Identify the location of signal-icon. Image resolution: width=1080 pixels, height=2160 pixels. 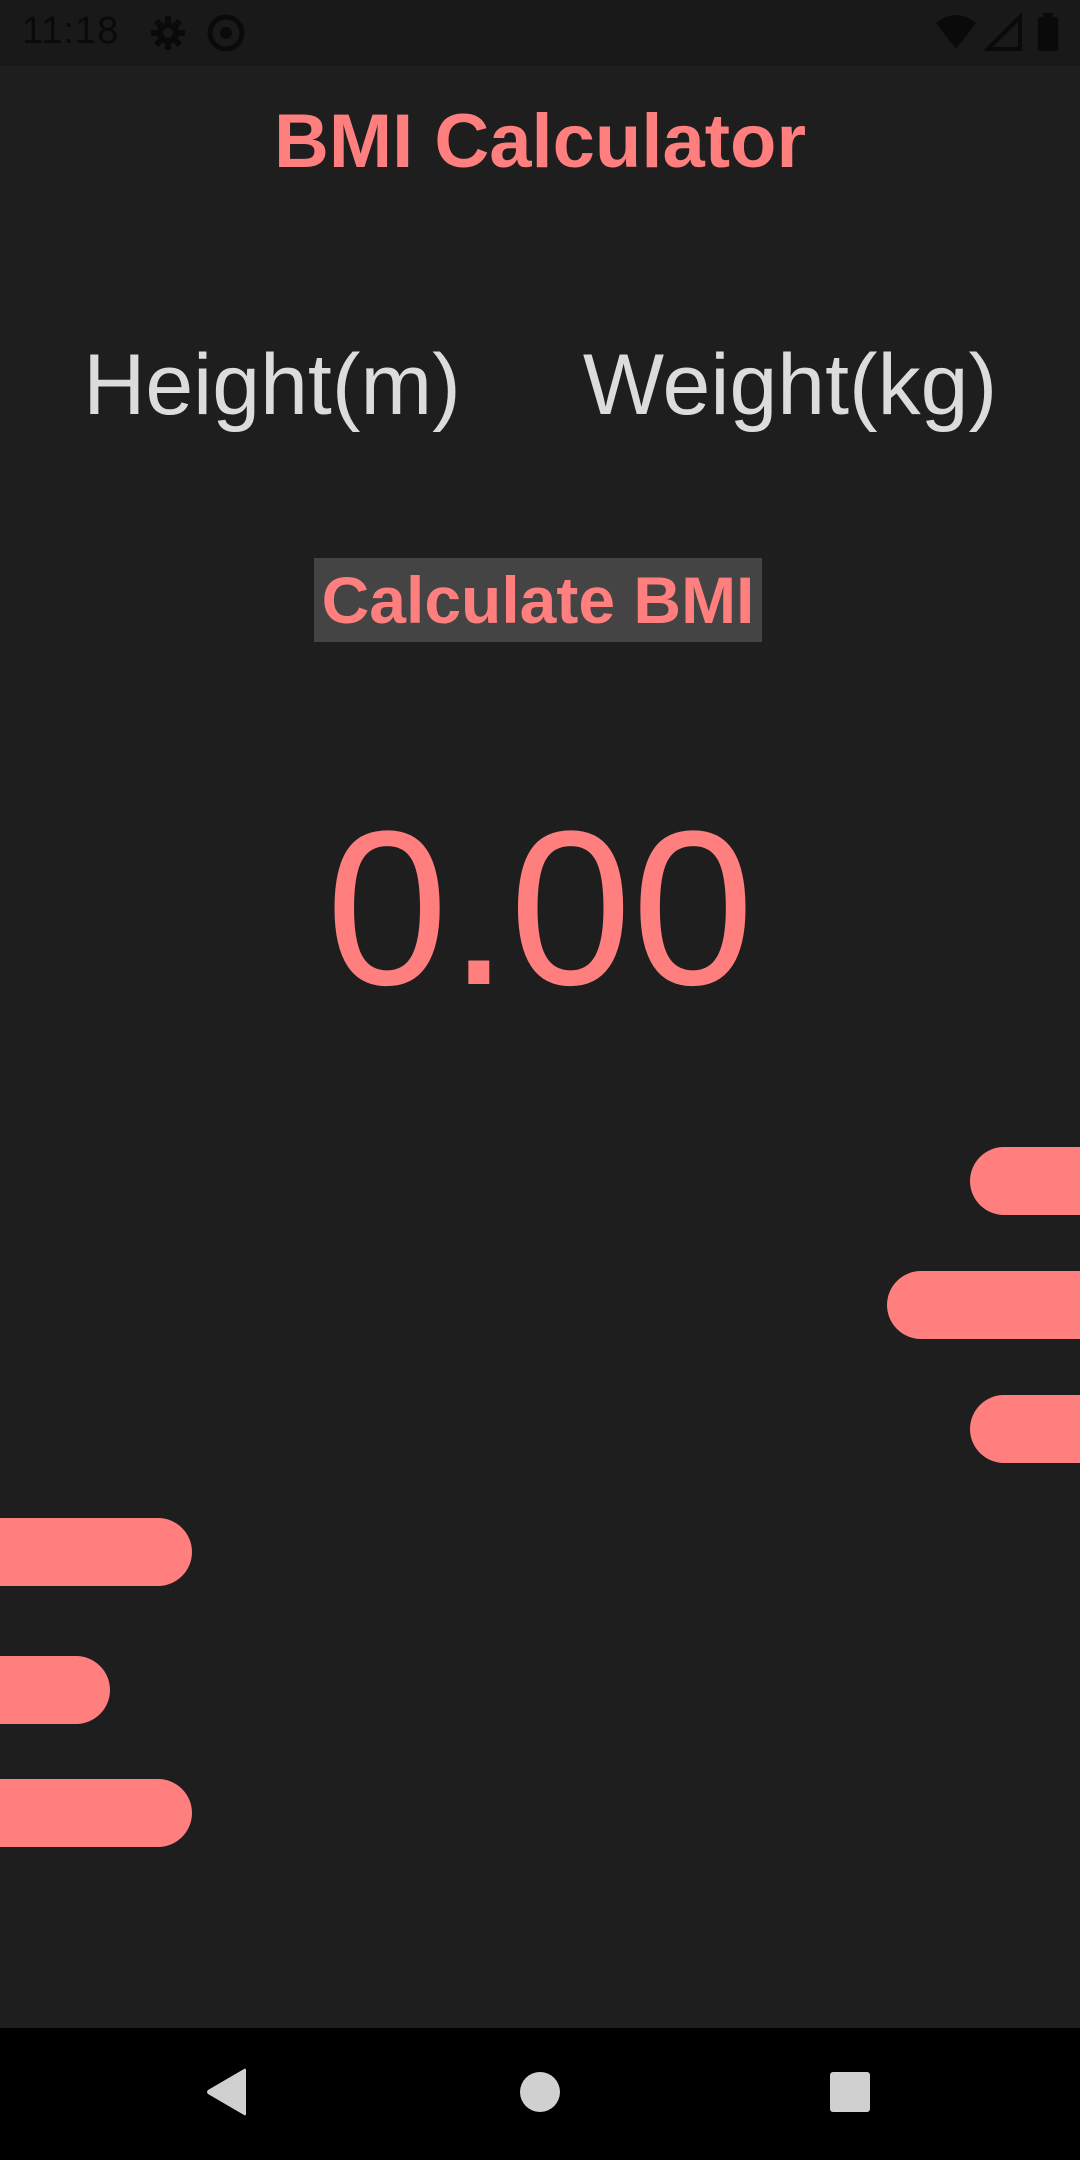
(1003, 32).